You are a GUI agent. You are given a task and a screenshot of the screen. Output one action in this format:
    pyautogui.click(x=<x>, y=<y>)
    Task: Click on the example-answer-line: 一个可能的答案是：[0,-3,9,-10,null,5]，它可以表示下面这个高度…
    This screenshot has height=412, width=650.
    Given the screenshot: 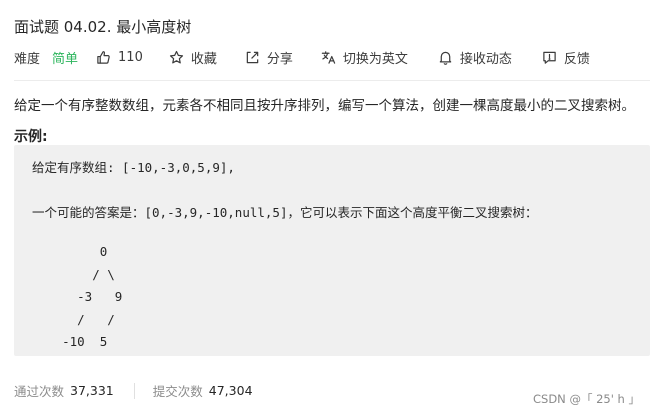 What is the action you would take?
    pyautogui.click(x=285, y=212)
    